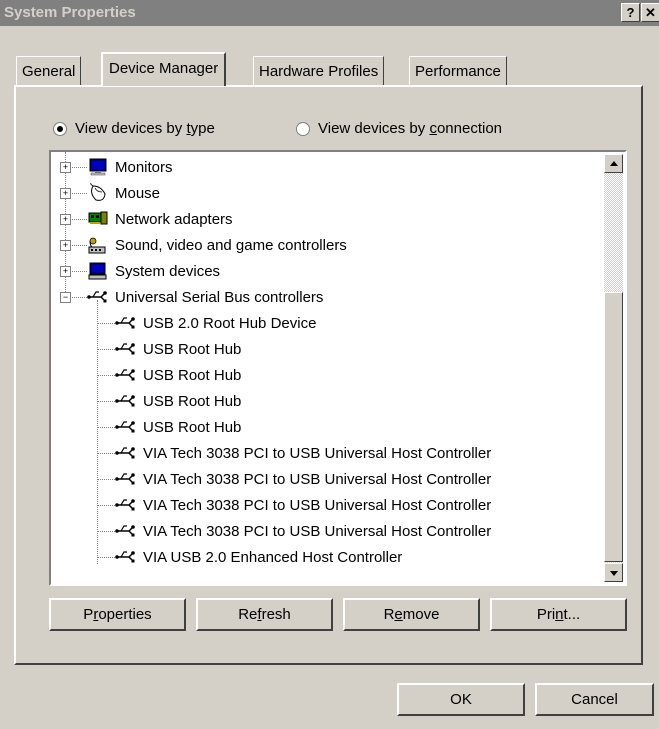  I want to click on tree-item: USB 2.0 Root Hub Device, so click(321, 323).